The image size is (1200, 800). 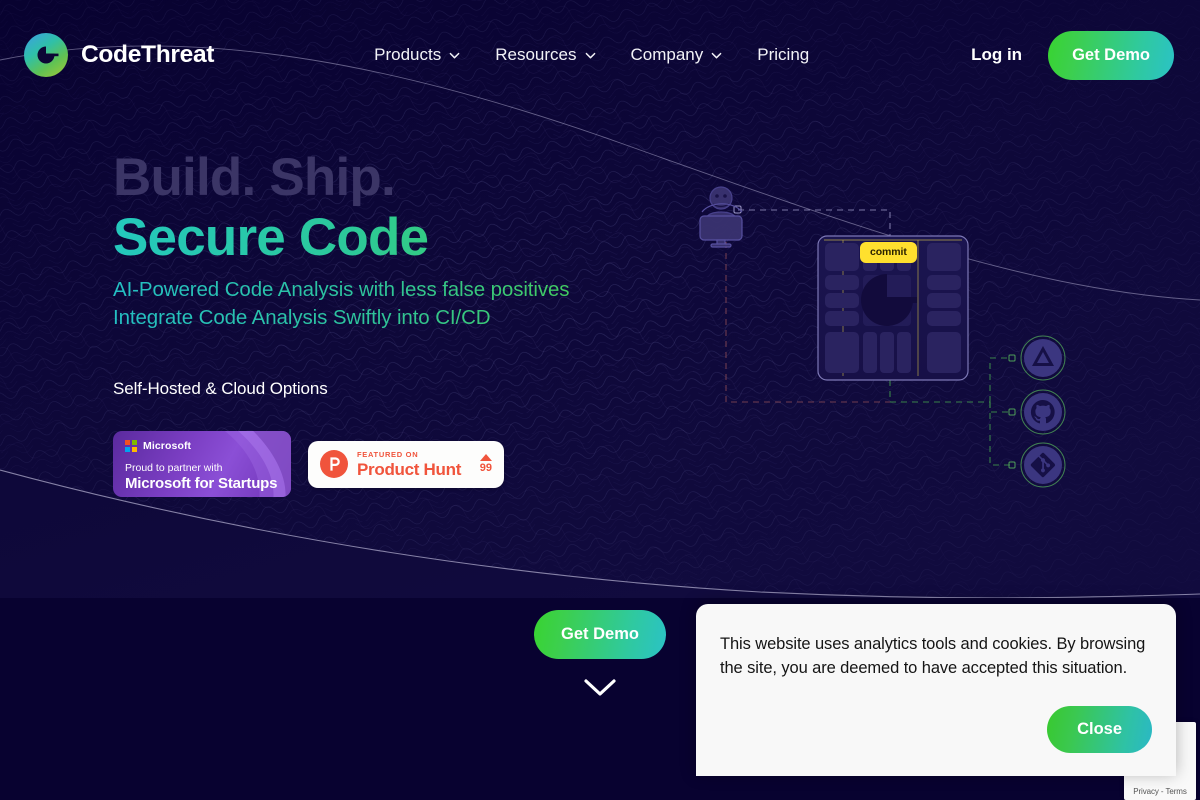 I want to click on brand-logo: CodeThreat, so click(x=119, y=55).